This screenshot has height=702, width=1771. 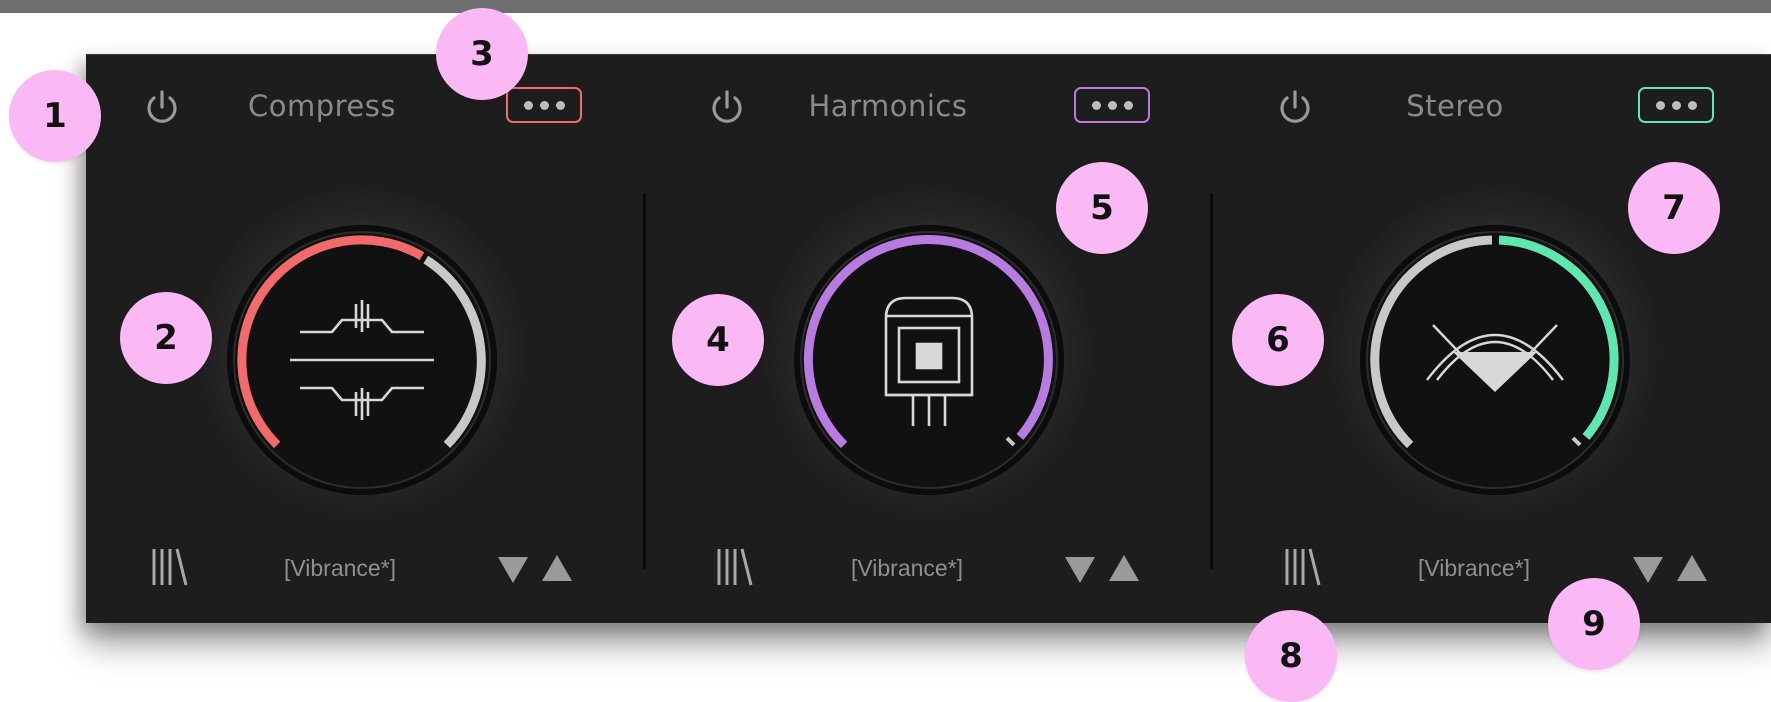 What do you see at coordinates (362, 360) in the screenshot?
I see `compress-knob` at bounding box center [362, 360].